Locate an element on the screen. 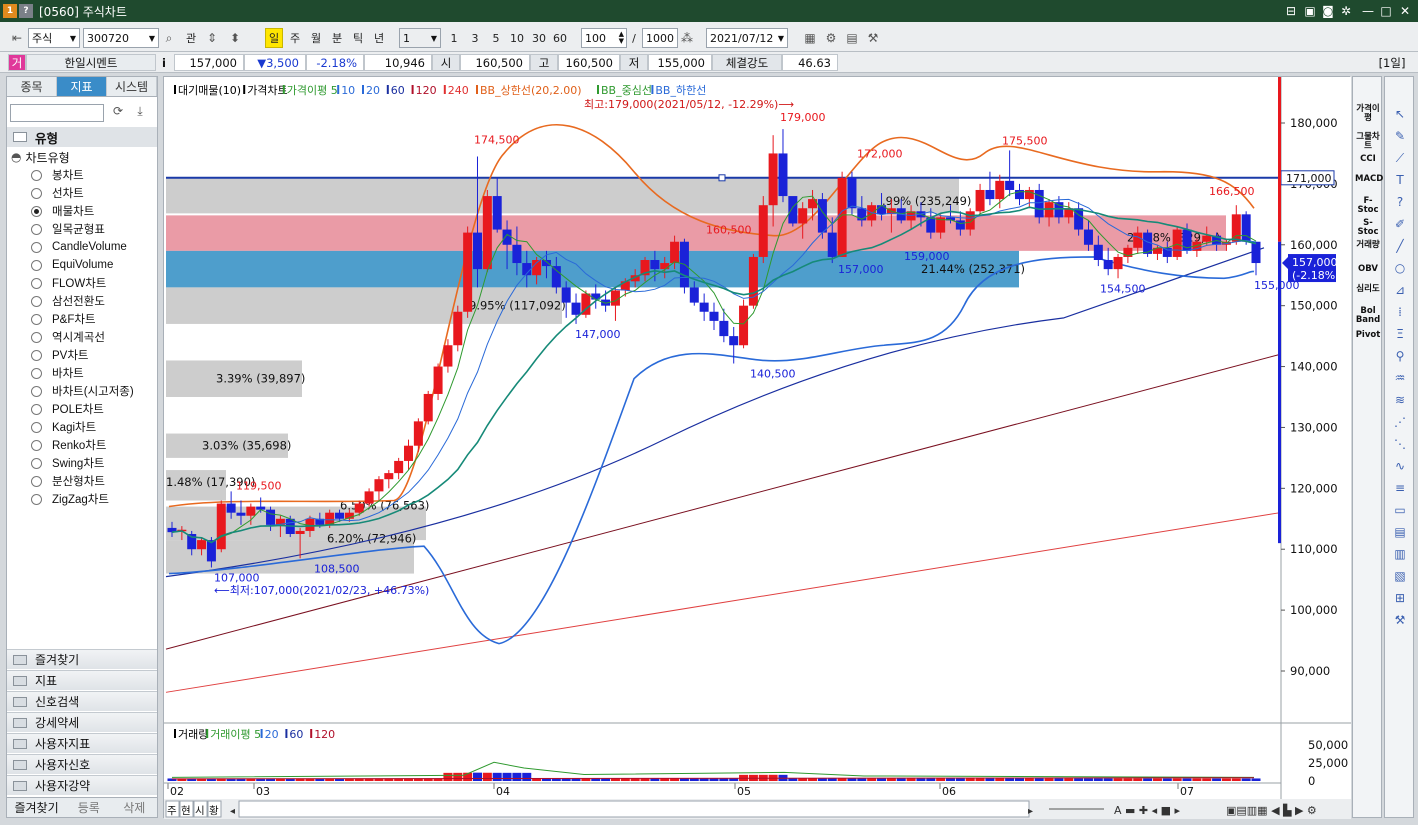  save-icon: ▤ is located at coordinates (852, 38).